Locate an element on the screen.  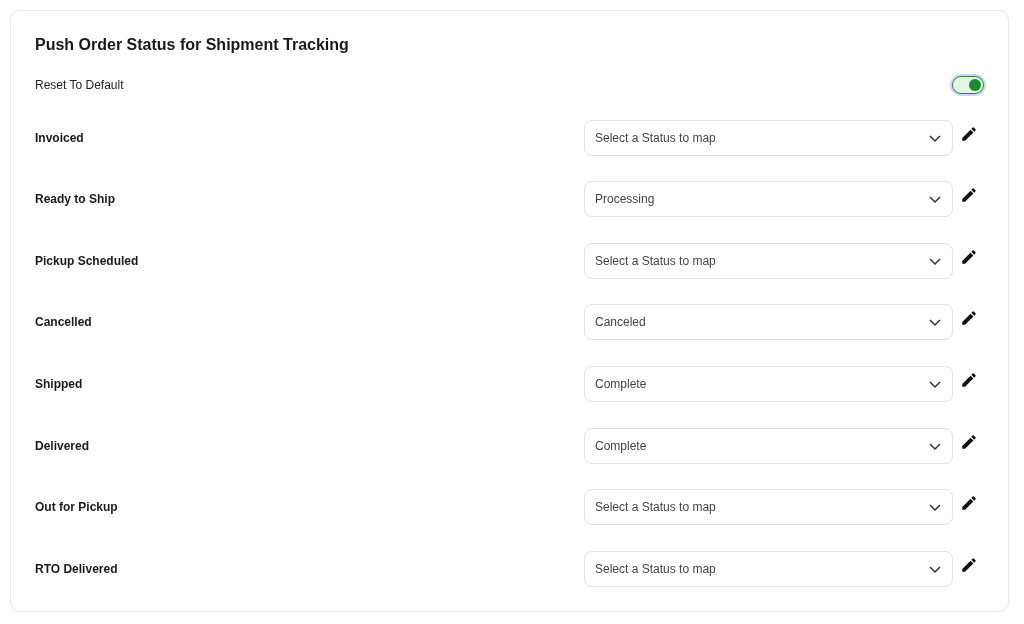
status-label: Invoiced is located at coordinates (60, 137).